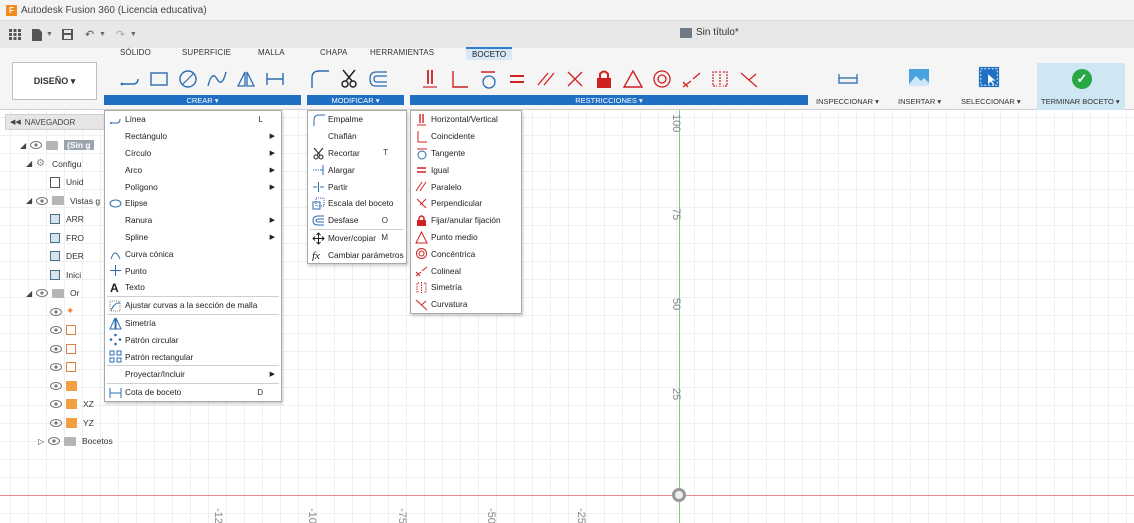 This screenshot has width=1134, height=523. Describe the element at coordinates (333, 52) in the screenshot. I see `tab-chapa: CHAPA` at that location.